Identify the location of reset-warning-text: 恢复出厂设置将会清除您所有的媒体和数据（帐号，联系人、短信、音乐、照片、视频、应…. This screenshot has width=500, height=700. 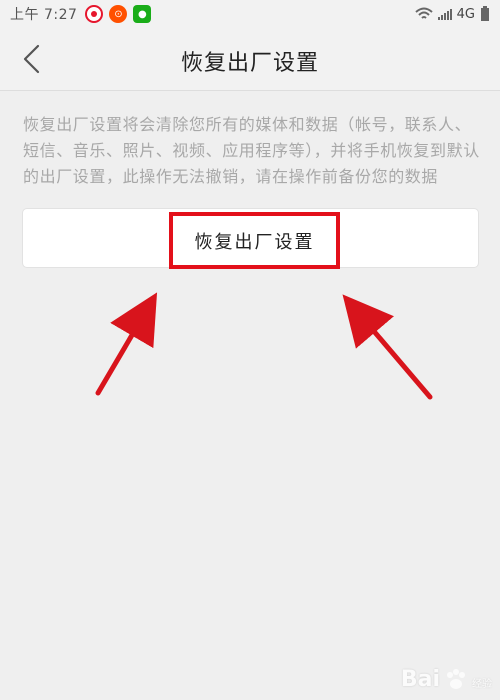
(251, 150).